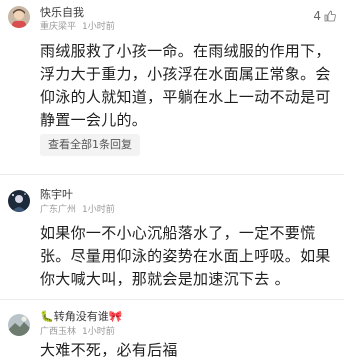 The height and width of the screenshot is (364, 344). Describe the element at coordinates (77, 25) in the screenshot. I see `comment-meta: 重庆梁平 1小时前` at that location.